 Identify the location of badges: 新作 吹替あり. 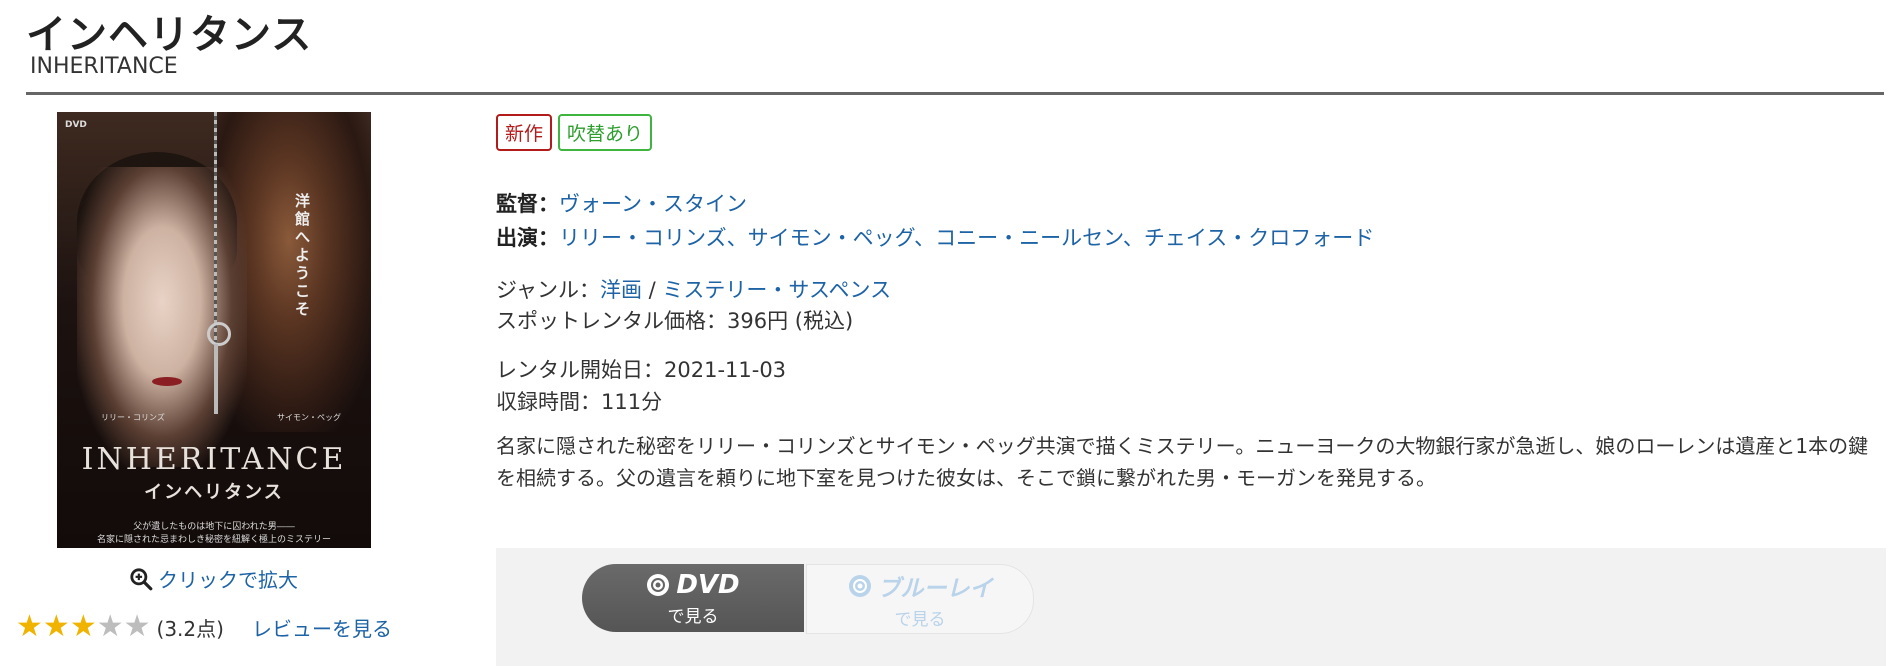
(574, 132).